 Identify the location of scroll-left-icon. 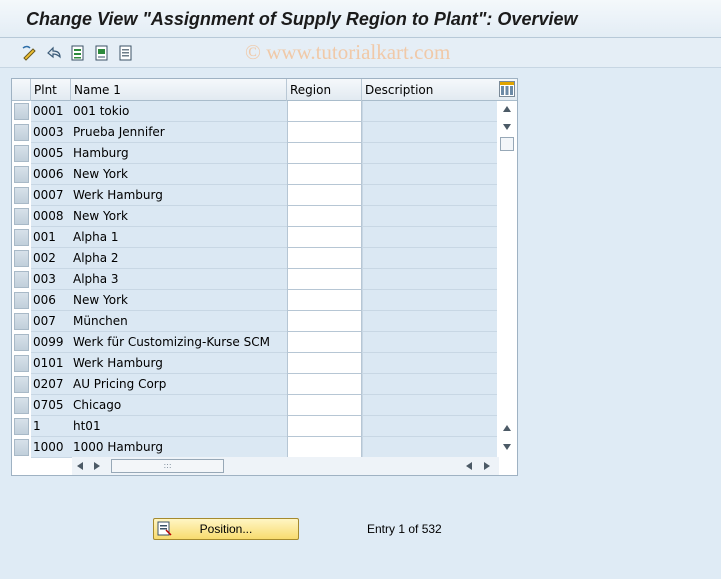
(80, 466).